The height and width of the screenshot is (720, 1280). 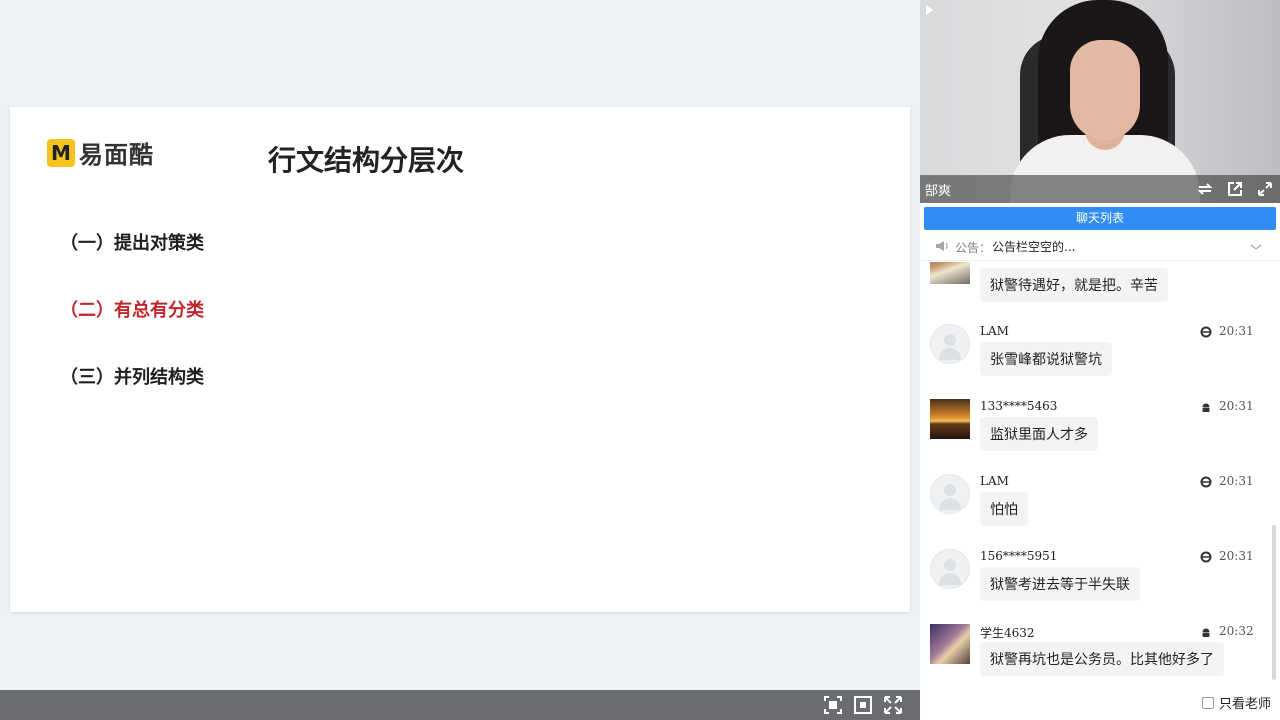 I want to click on brand-logo: M 易面酷, so click(x=100, y=152).